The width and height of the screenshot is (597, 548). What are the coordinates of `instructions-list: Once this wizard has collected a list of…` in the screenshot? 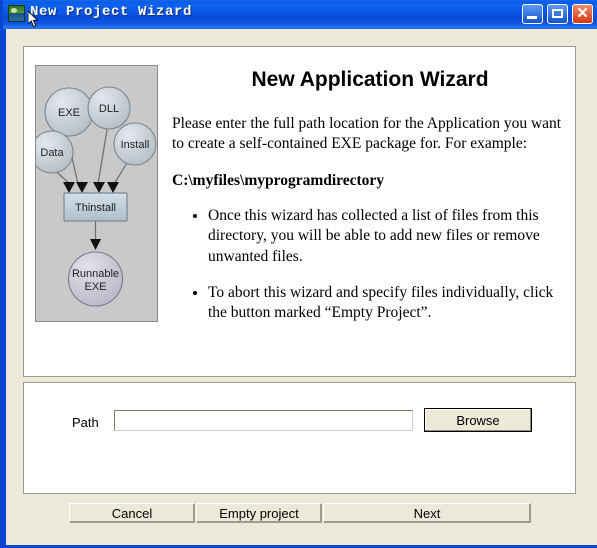 It's located at (370, 264).